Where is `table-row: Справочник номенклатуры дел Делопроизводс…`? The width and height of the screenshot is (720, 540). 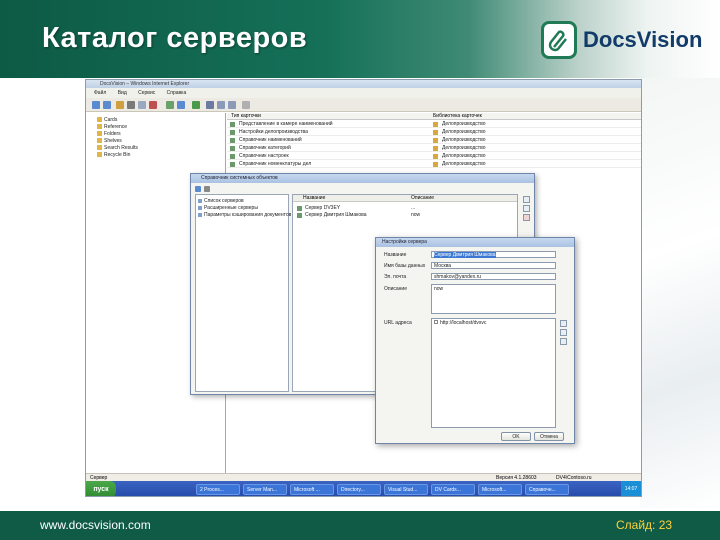 table-row: Справочник номенклатуры дел Делопроизводс… is located at coordinates (434, 164).